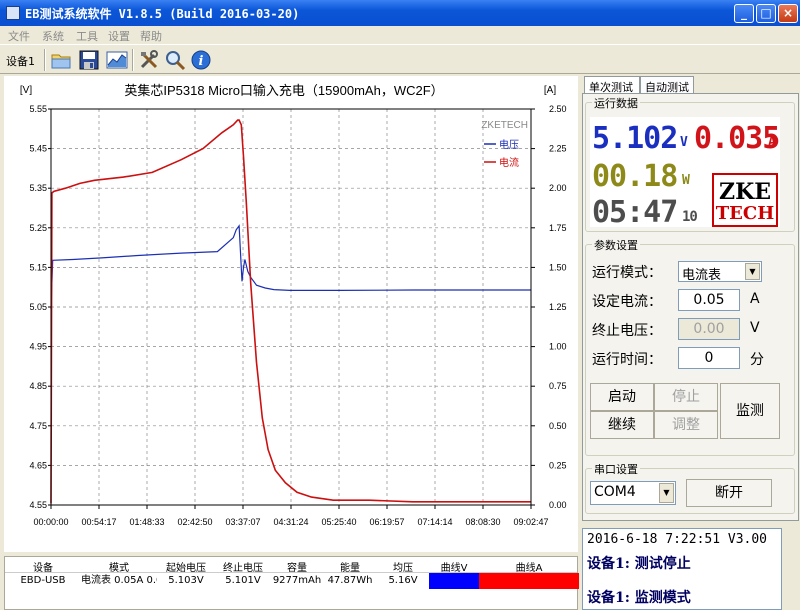  What do you see at coordinates (50, 522) in the screenshot?
I see `x-tick-label: 00:00:00` at bounding box center [50, 522].